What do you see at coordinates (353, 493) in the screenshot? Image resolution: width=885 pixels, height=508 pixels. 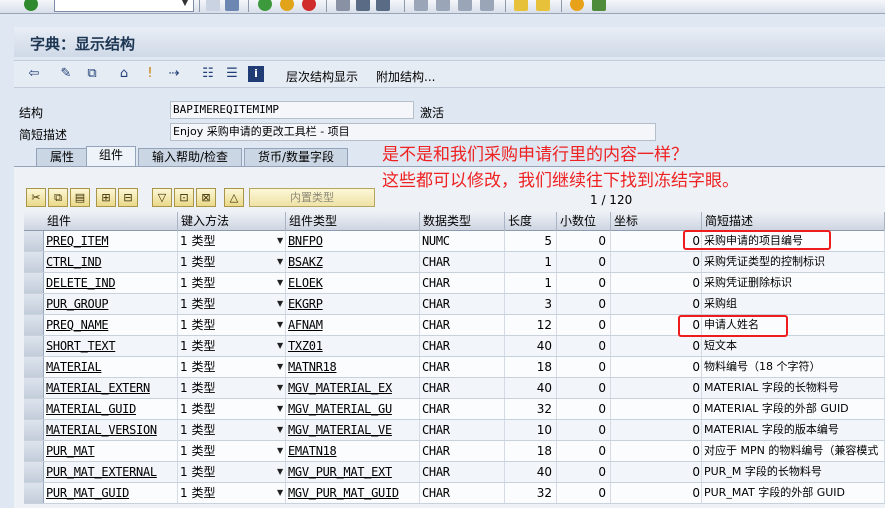 I see `cell-component-type: MGV_PUR_MAT_GUID` at bounding box center [353, 493].